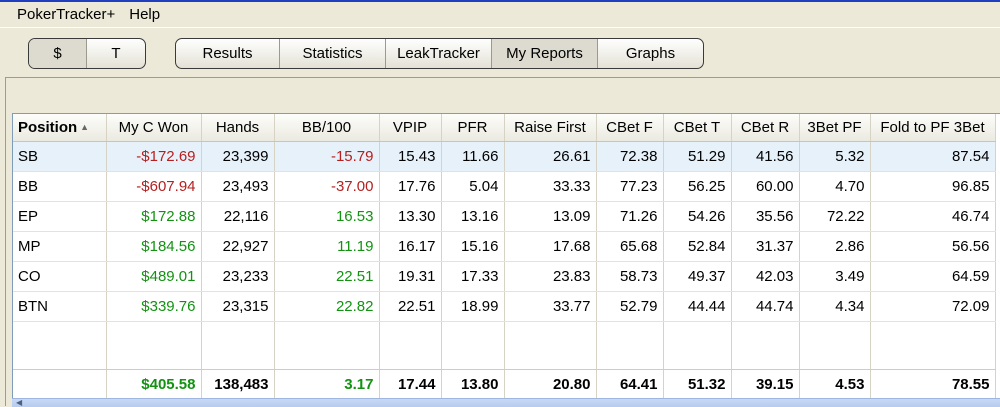 This screenshot has height=407, width=1000. Describe the element at coordinates (697, 246) in the screenshot. I see `cell-cbet-t: 52.84` at that location.